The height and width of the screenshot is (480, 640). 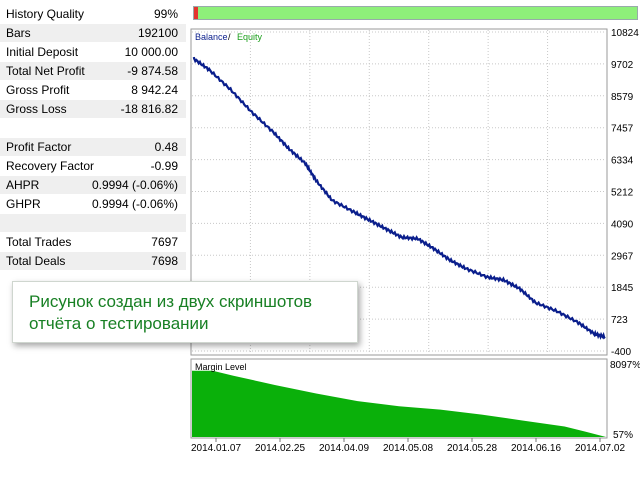 What do you see at coordinates (621, 352) in the screenshot?
I see `balance-y-tick-label: -400` at bounding box center [621, 352].